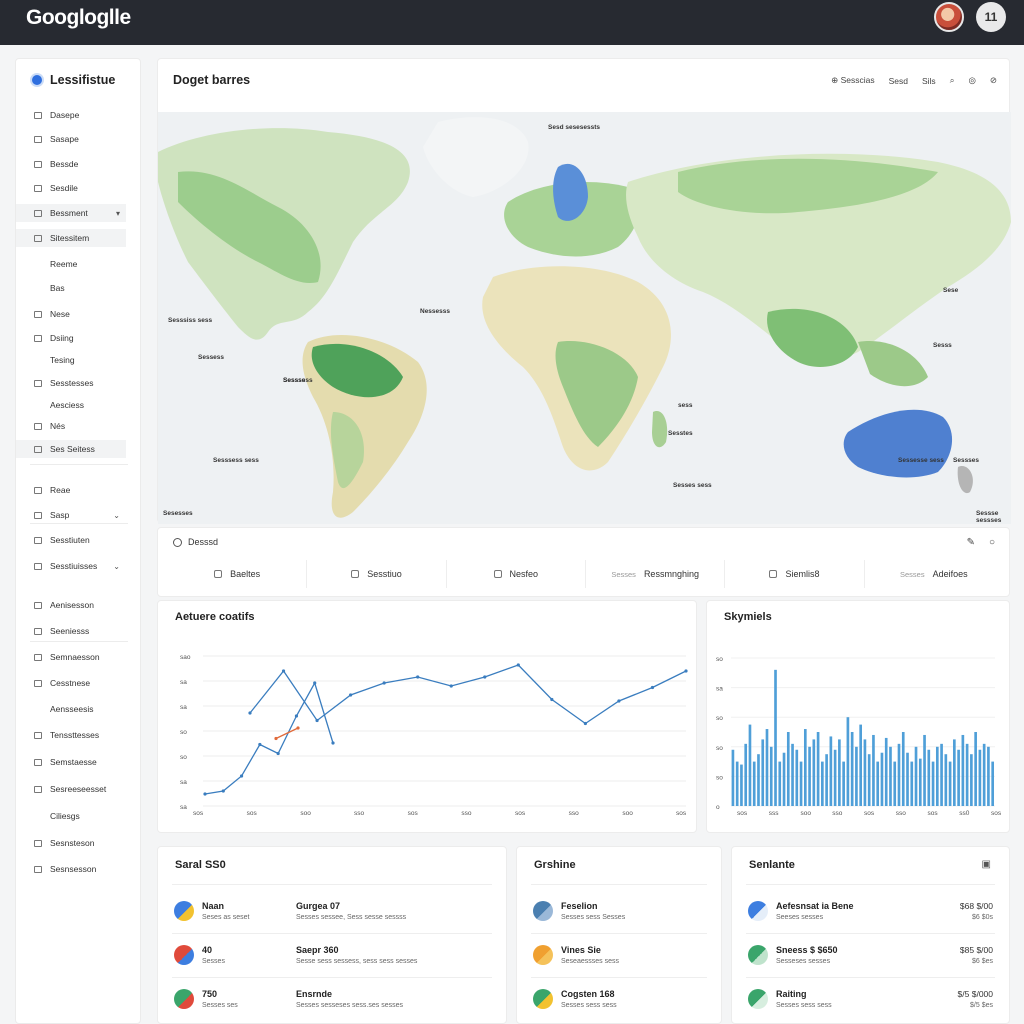 The height and width of the screenshot is (1024, 1024). Describe the element at coordinates (71, 566) in the screenshot. I see `sidebar-item-18: Sesstiuisses ⌄` at that location.